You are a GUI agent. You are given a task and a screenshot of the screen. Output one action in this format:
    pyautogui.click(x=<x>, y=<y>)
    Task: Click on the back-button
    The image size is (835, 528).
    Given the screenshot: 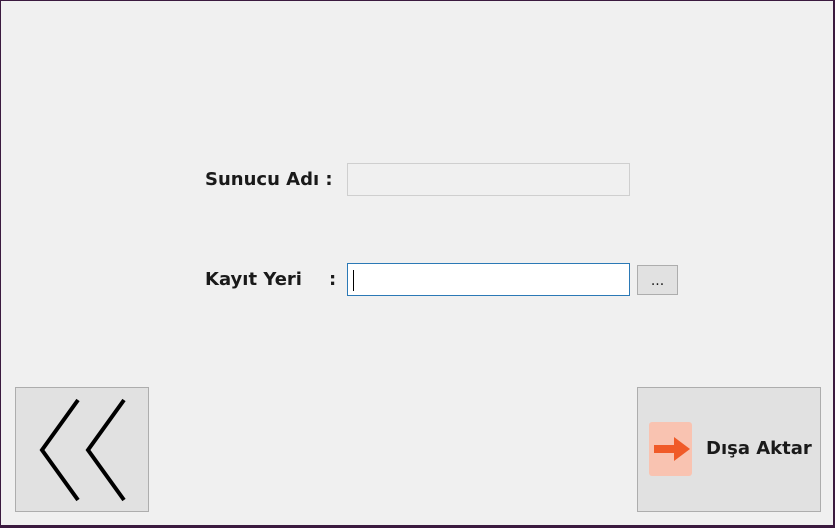 What is the action you would take?
    pyautogui.click(x=82, y=449)
    